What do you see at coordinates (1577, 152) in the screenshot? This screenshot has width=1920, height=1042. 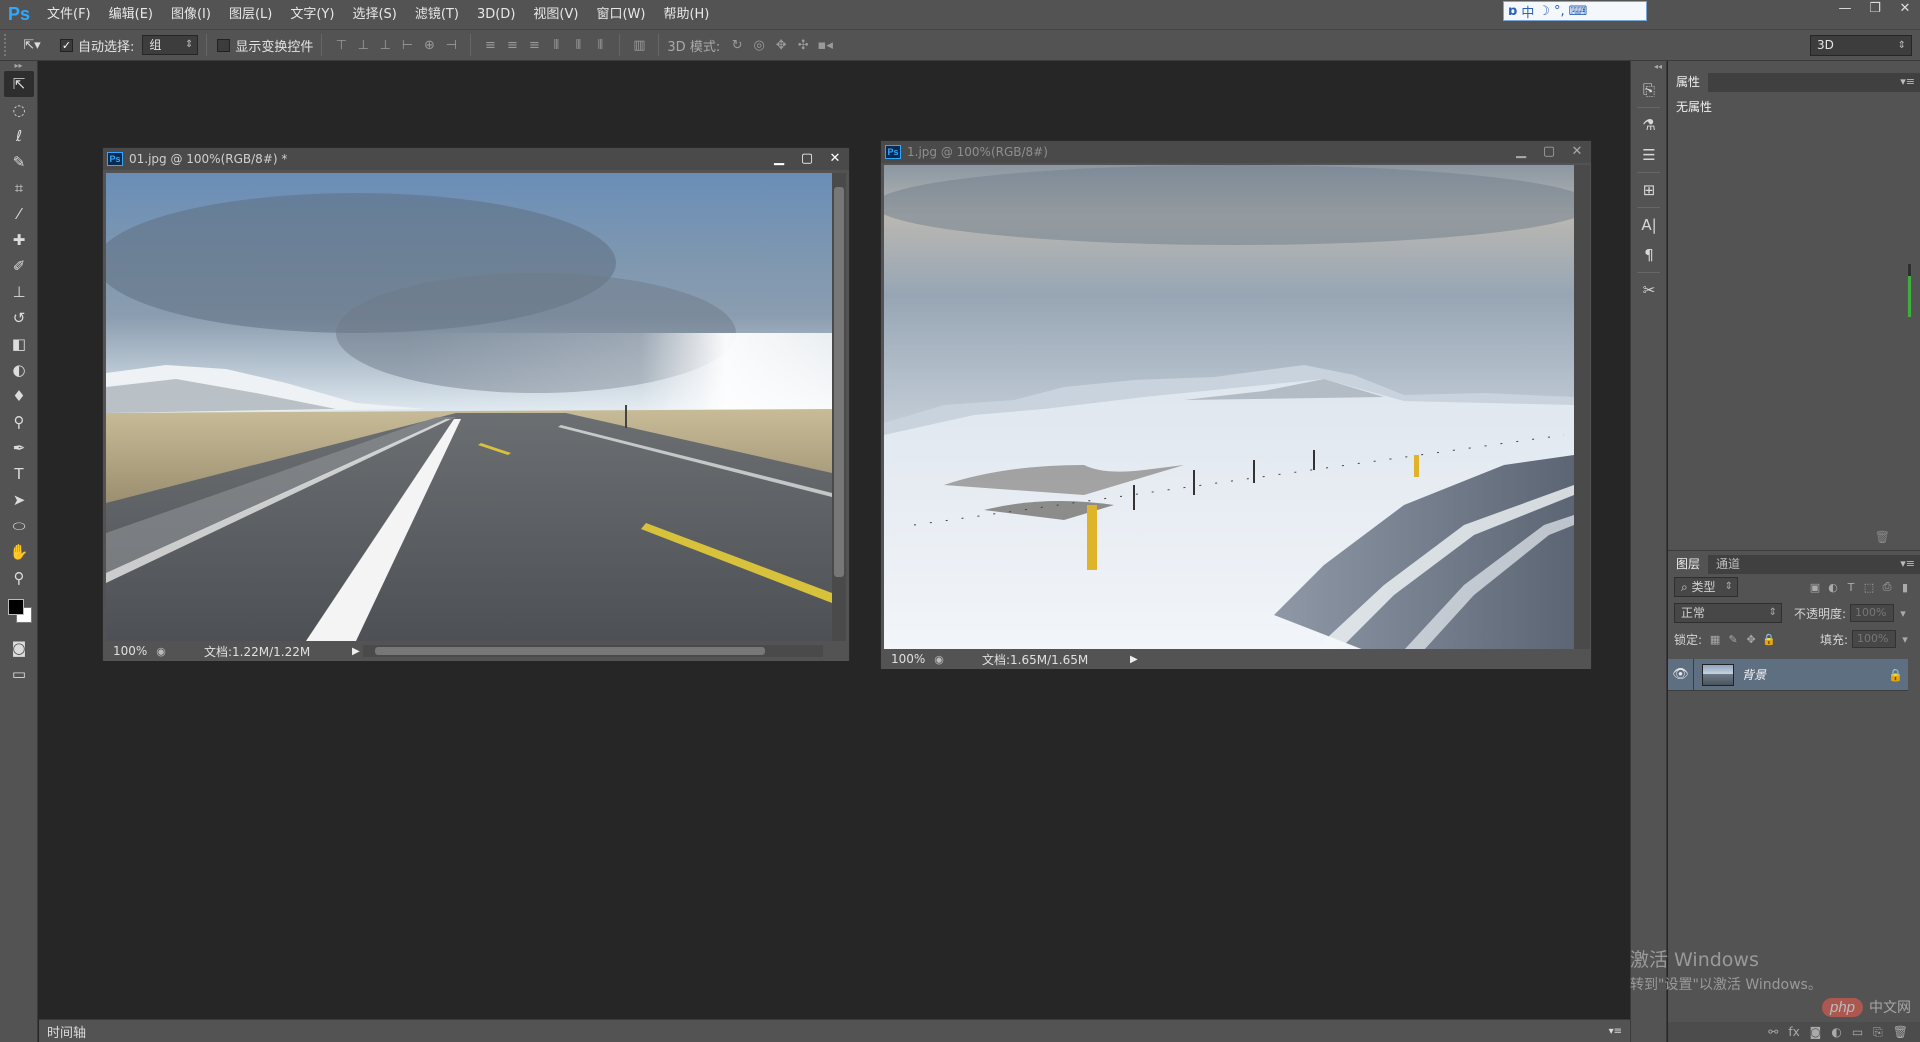 I see `doc-close-icon: ✕` at bounding box center [1577, 152].